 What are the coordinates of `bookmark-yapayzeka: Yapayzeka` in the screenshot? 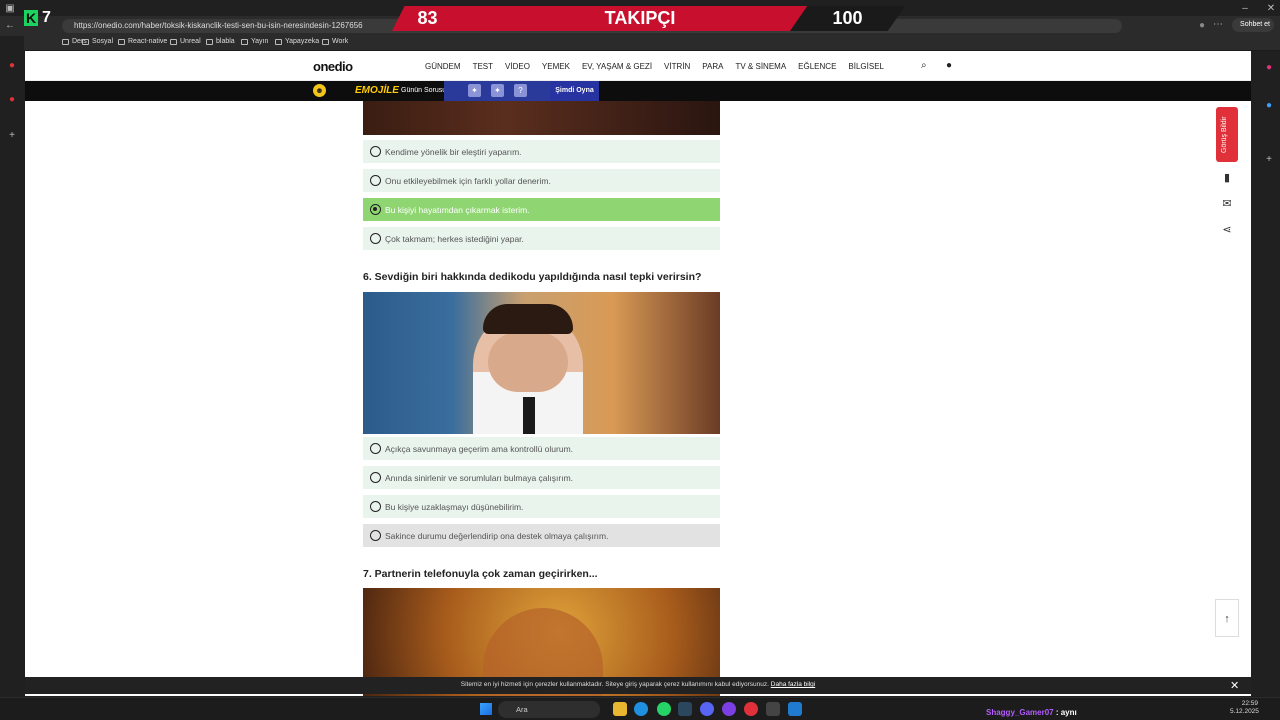 It's located at (297, 41).